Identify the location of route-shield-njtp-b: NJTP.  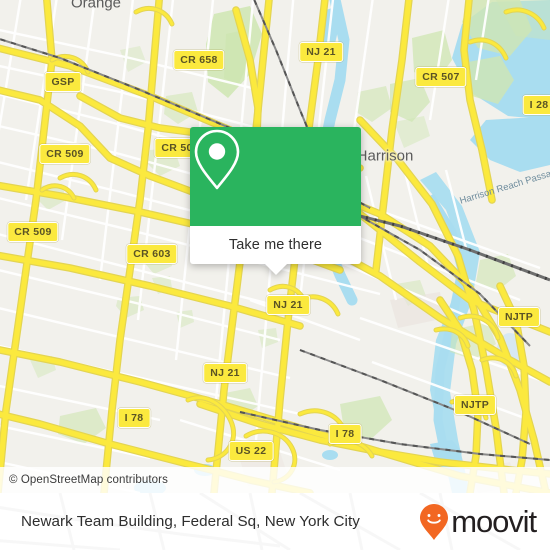
(475, 405).